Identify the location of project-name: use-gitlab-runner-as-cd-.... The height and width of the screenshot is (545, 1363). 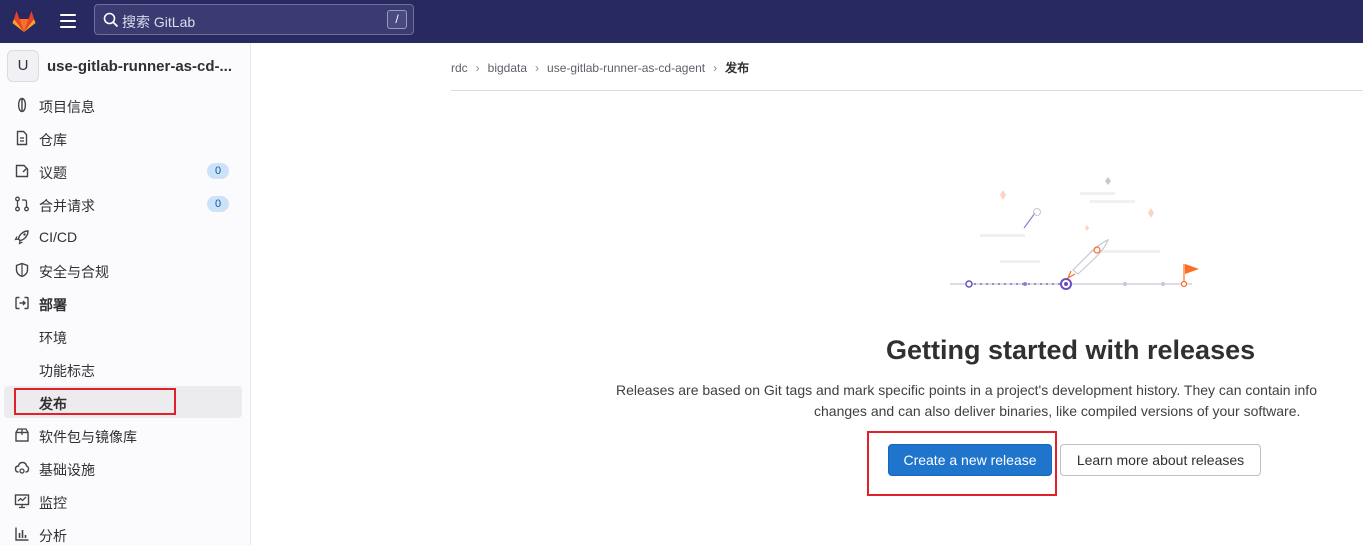
(139, 66).